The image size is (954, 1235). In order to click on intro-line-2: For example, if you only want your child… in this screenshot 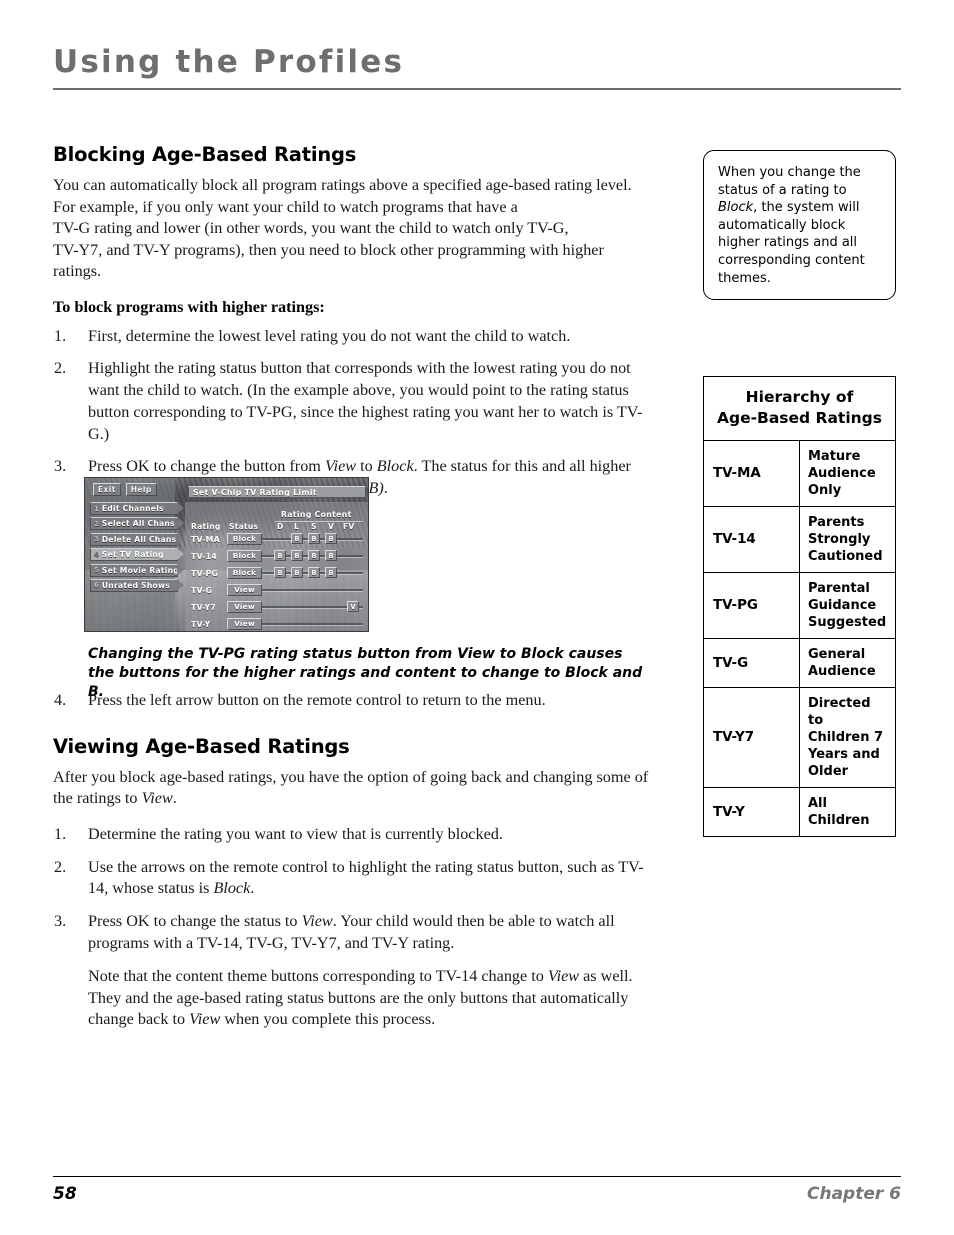, I will do `click(285, 206)`.